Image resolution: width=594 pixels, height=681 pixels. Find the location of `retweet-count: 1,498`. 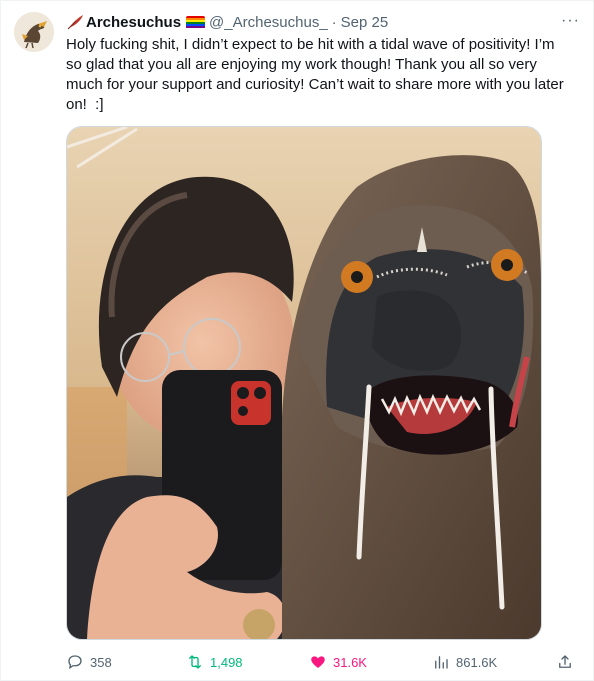

retweet-count: 1,498 is located at coordinates (226, 662).